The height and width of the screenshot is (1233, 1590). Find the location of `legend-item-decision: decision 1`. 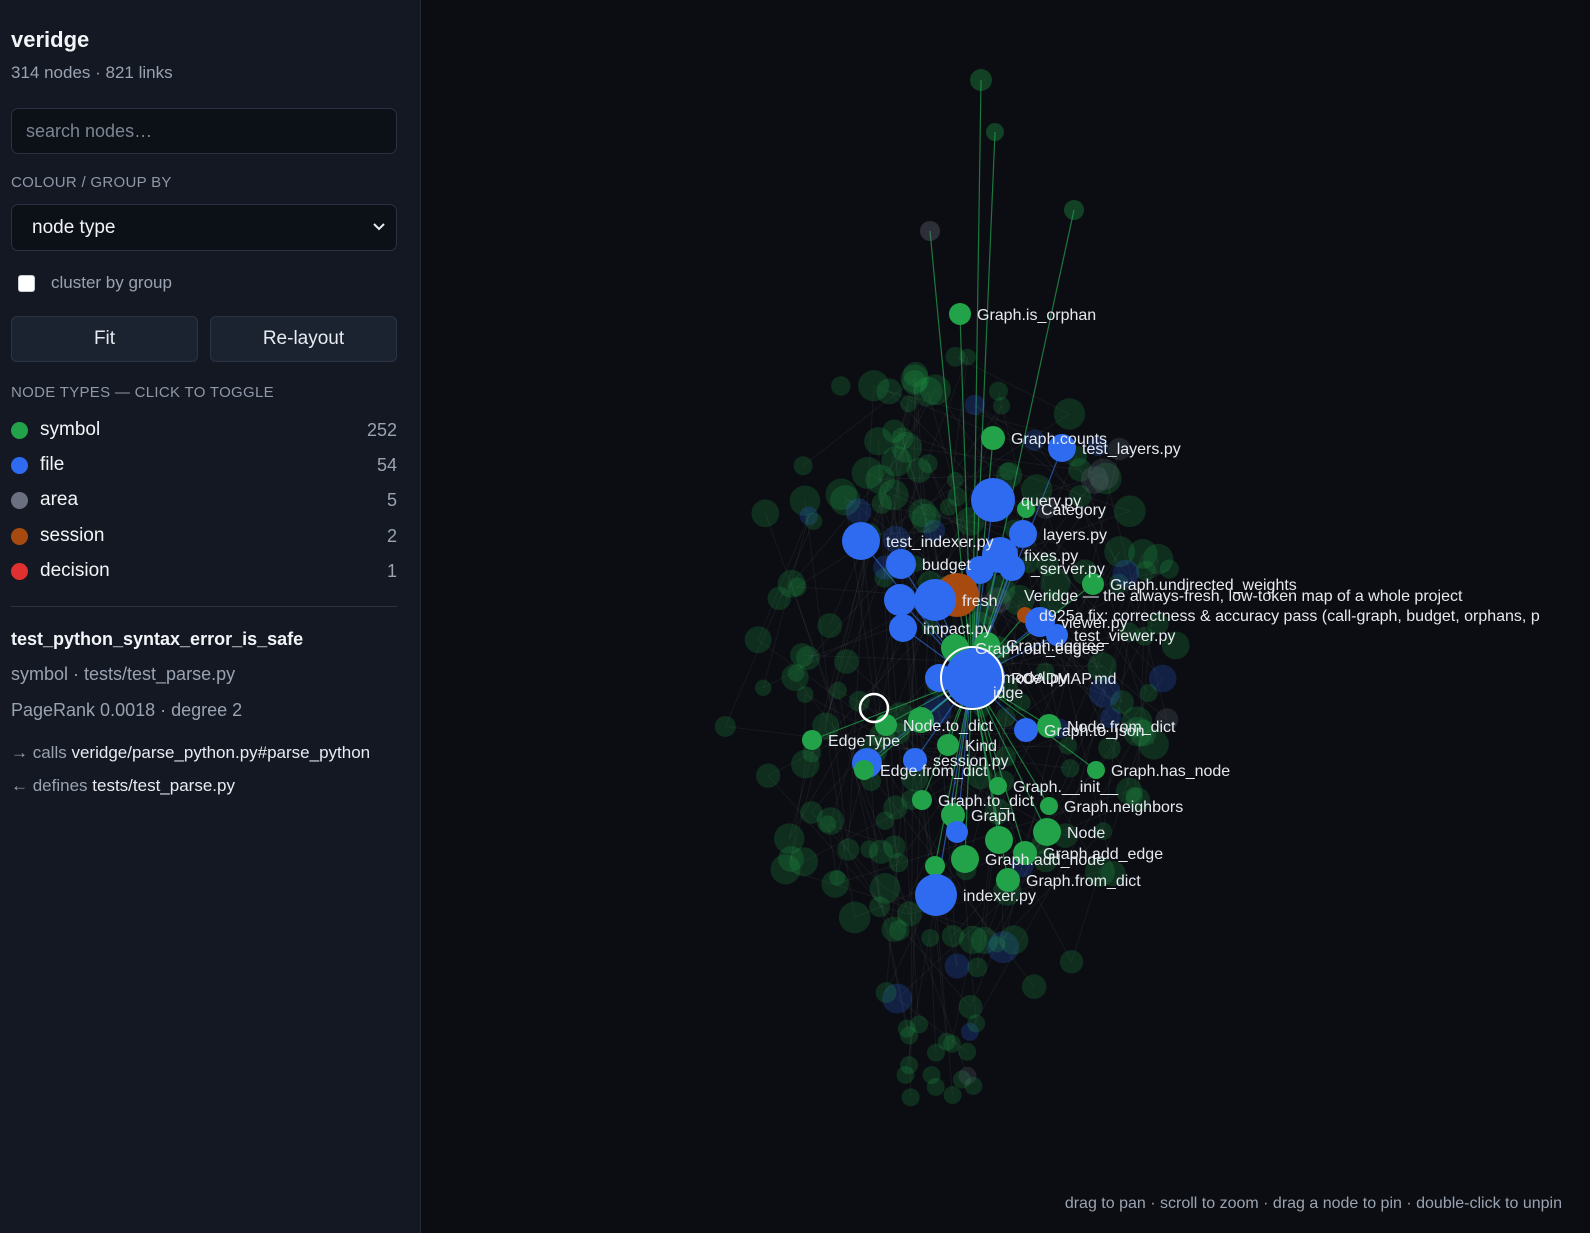

legend-item-decision: decision 1 is located at coordinates (204, 571).